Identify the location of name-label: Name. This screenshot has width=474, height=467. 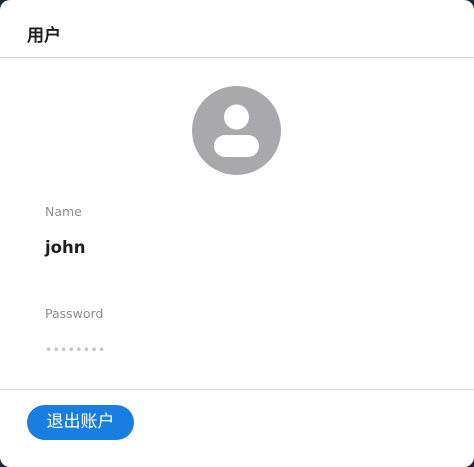
(63, 211).